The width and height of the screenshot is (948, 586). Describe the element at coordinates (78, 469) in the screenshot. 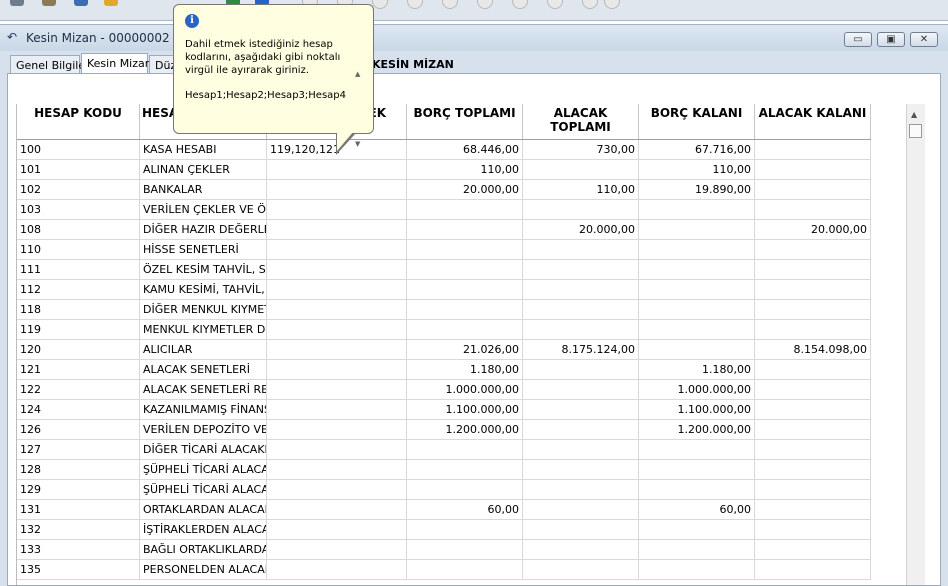

I see `cell-hesap-kodu: 128` at that location.